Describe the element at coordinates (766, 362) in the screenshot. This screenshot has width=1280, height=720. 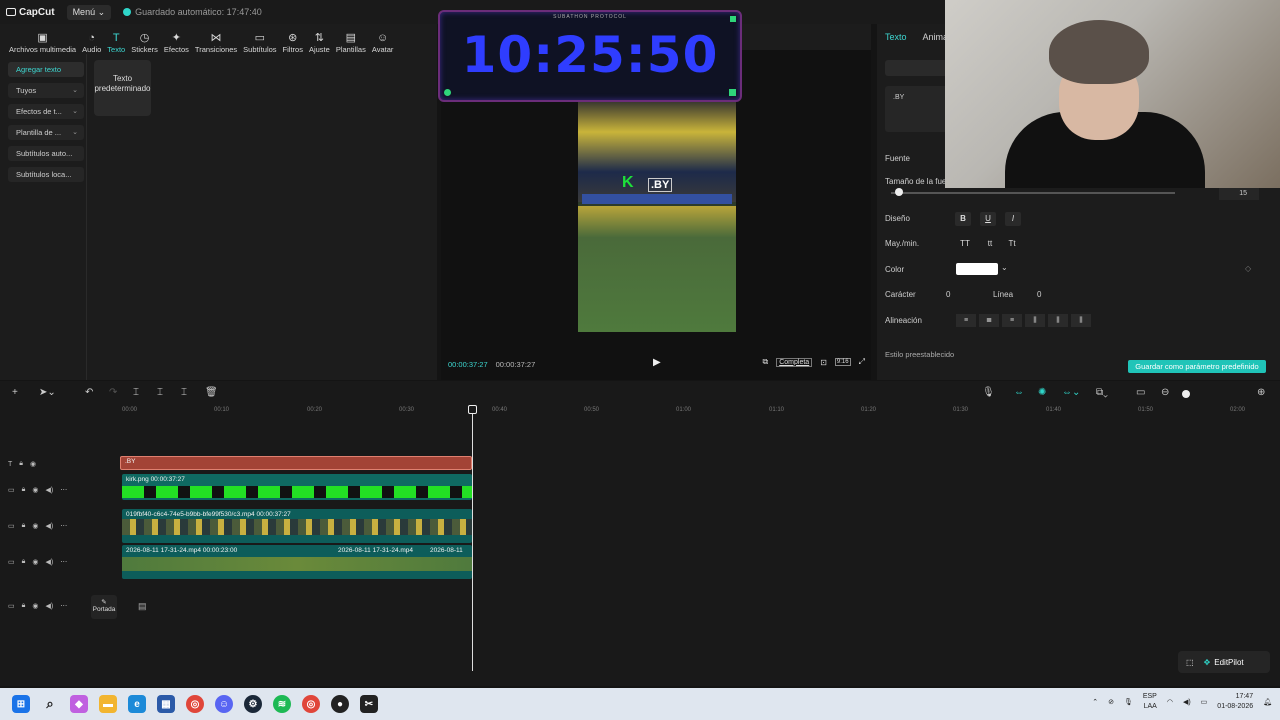
I see `crop-icon: ⧉` at that location.